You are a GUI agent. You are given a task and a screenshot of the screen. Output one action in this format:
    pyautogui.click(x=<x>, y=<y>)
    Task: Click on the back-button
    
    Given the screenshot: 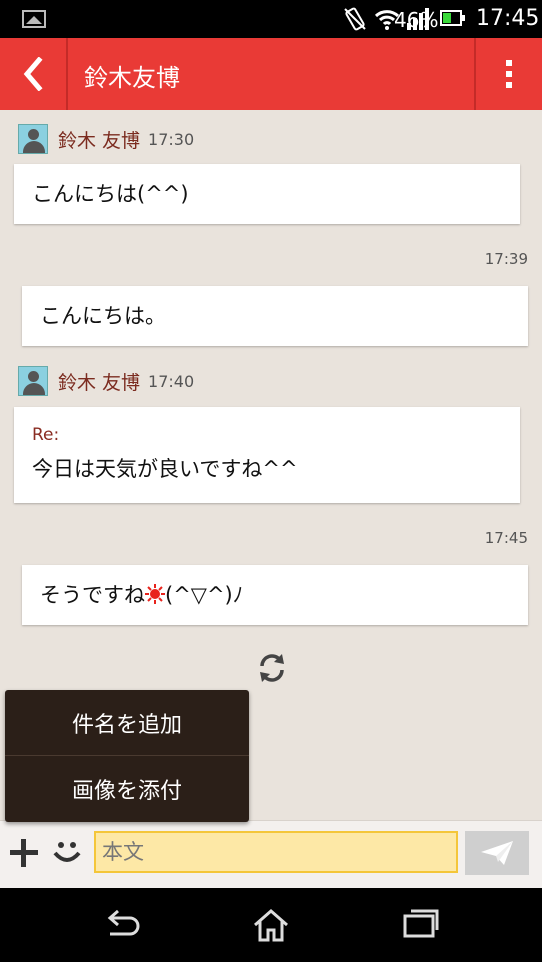 What is the action you would take?
    pyautogui.click(x=34, y=74)
    